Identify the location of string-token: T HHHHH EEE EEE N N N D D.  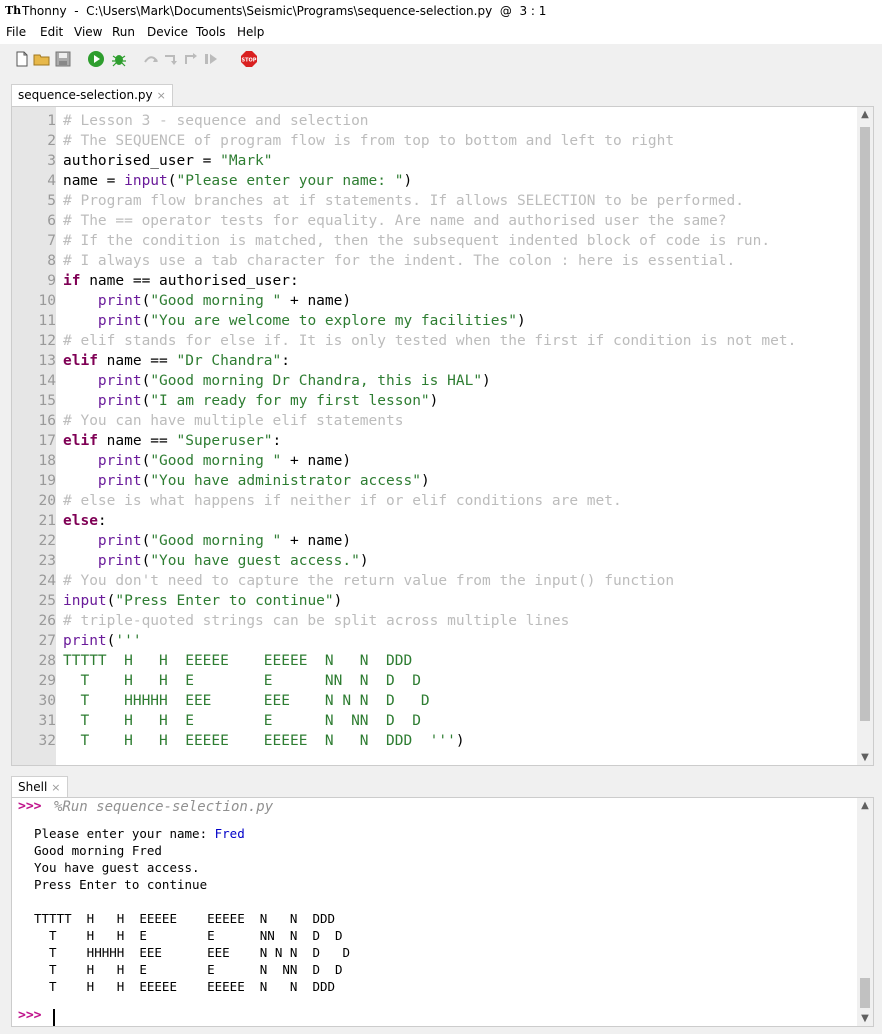
(246, 701).